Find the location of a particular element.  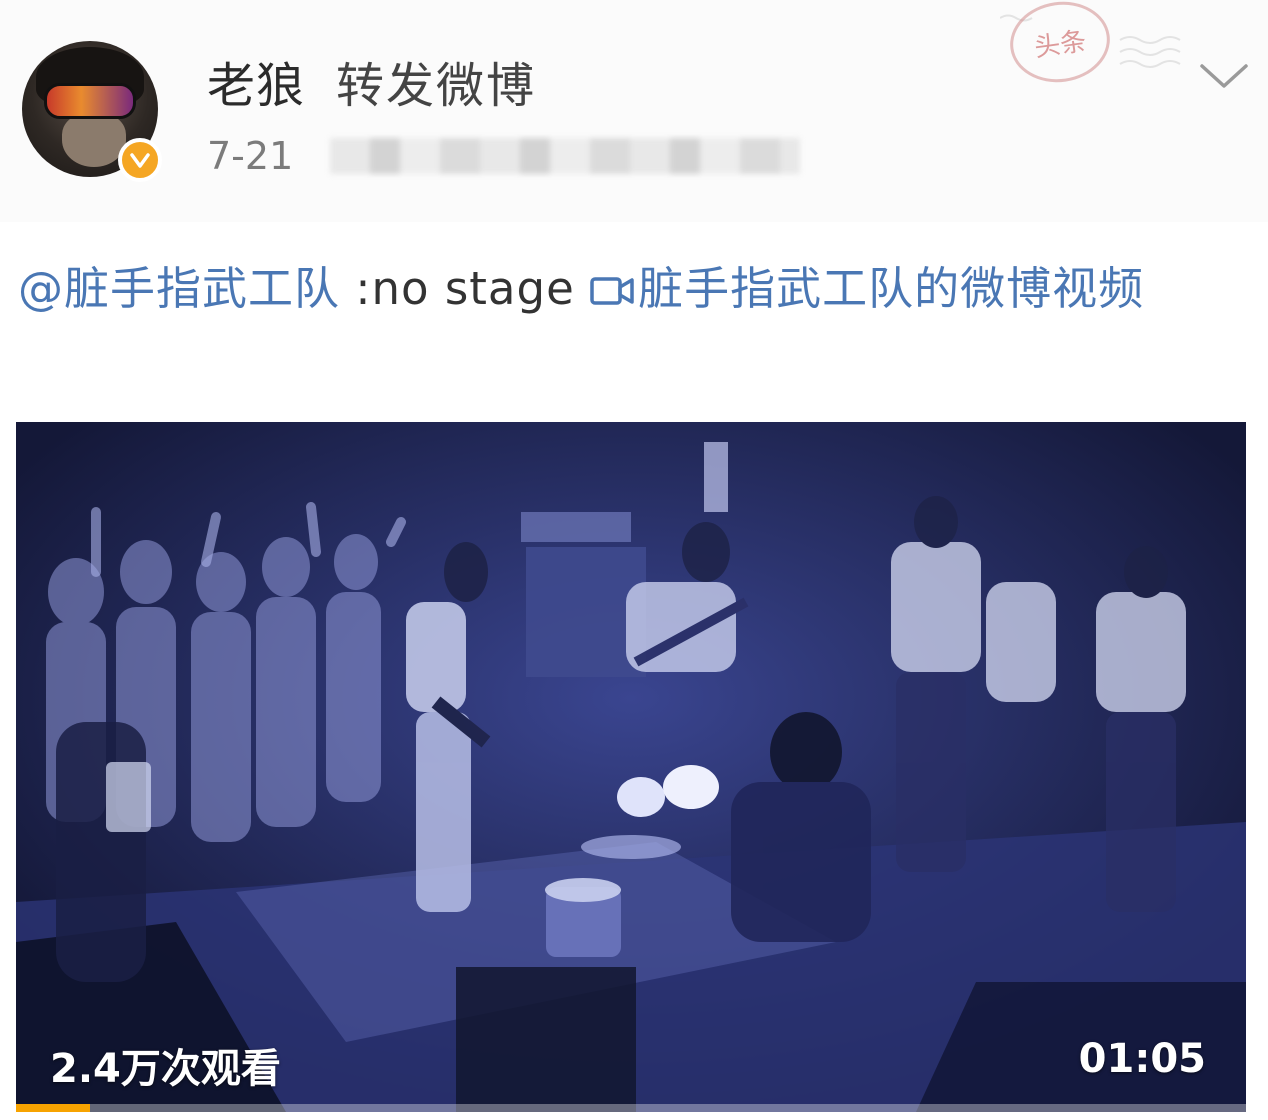

video-camera-icon is located at coordinates (612, 293).